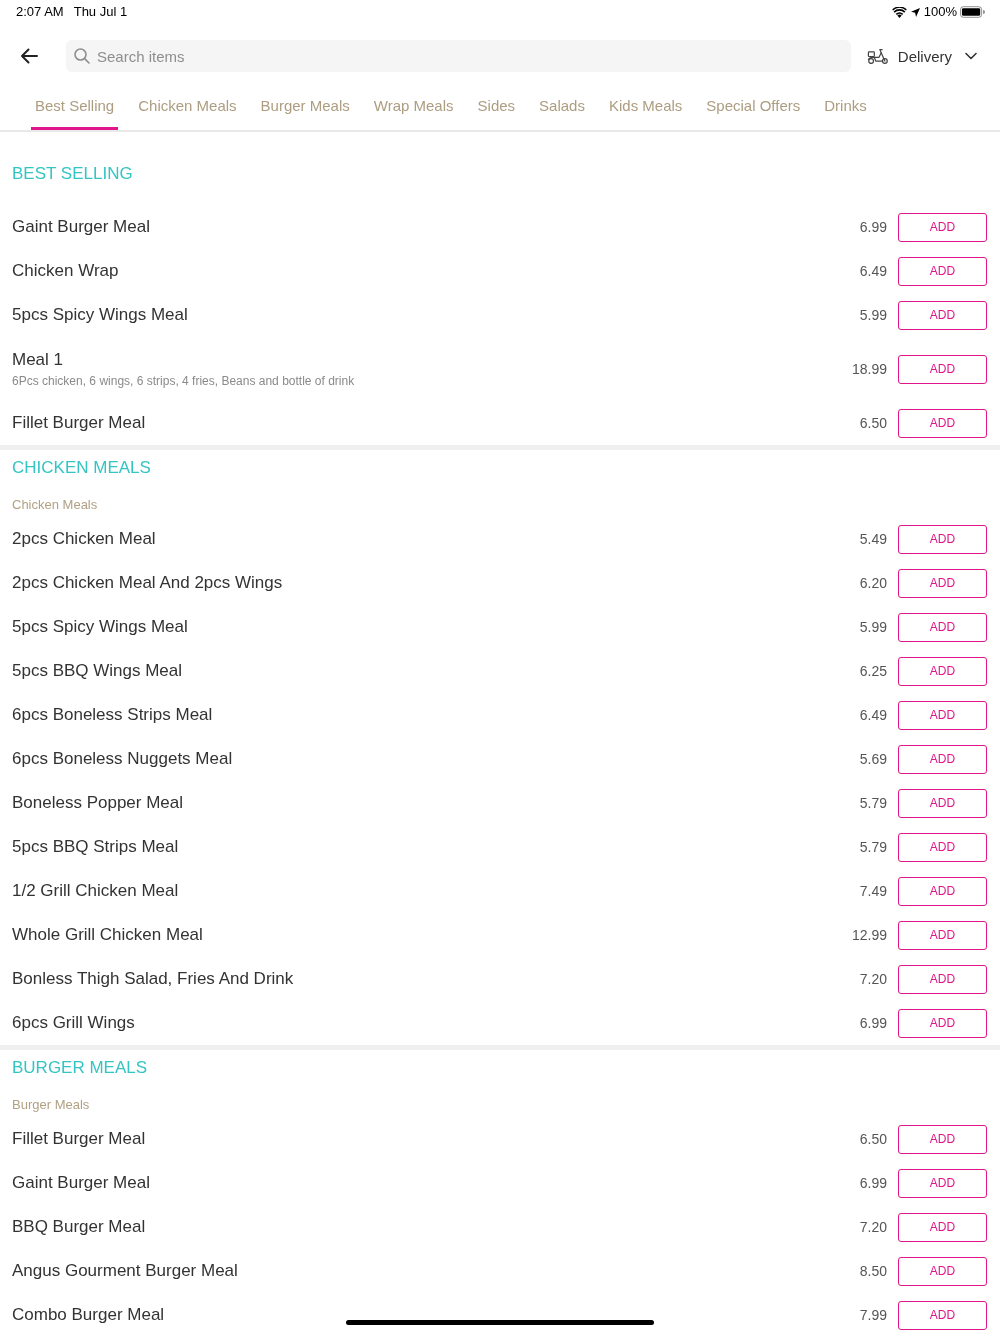  I want to click on item-description: 6Pcs chicken, 6 wings, 6 strips, 4 fries, Beans and bottle of drink, so click(183, 381).